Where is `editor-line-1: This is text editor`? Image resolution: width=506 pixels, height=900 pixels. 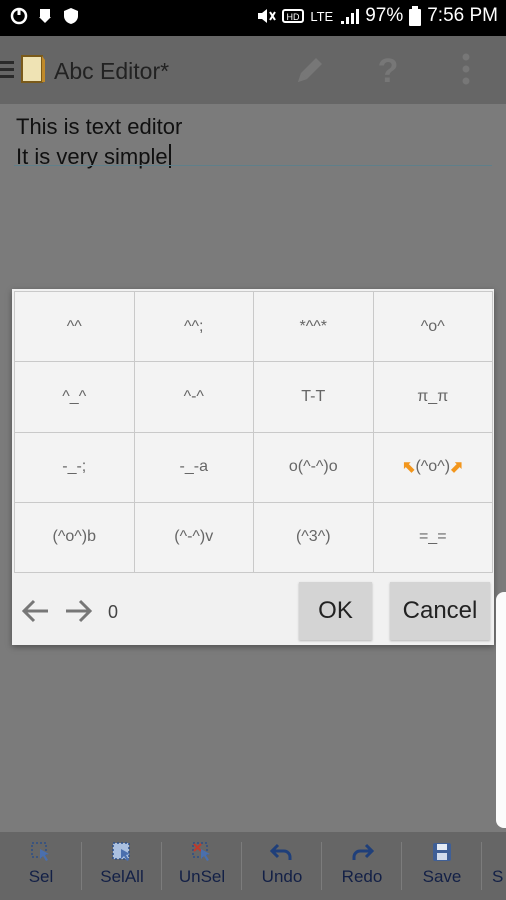
editor-line-1: This is text editor is located at coordinates (99, 127).